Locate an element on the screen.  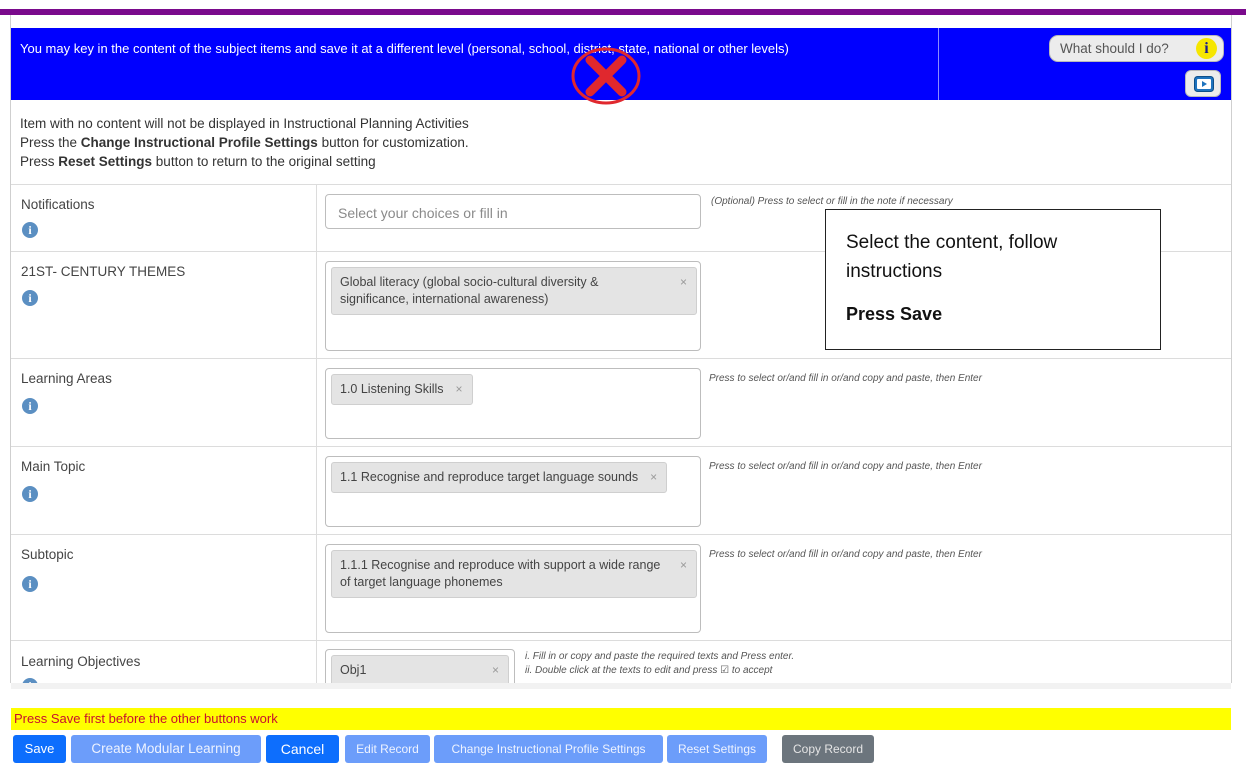
learning-areas-label: Learning Areas is located at coordinates (66, 378).